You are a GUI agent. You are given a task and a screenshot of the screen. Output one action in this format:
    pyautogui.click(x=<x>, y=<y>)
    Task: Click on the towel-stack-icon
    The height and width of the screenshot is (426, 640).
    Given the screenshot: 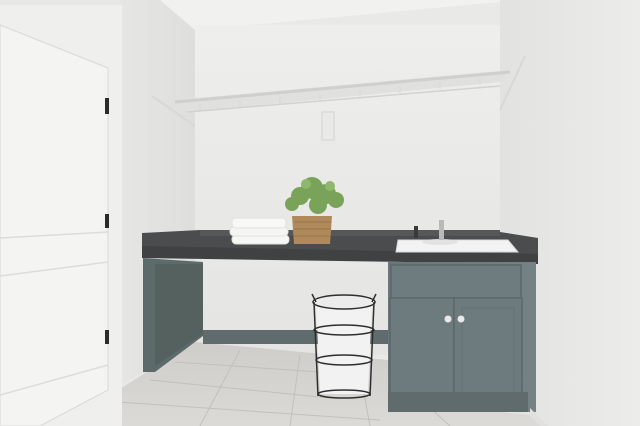 What is the action you would take?
    pyautogui.click(x=259, y=231)
    